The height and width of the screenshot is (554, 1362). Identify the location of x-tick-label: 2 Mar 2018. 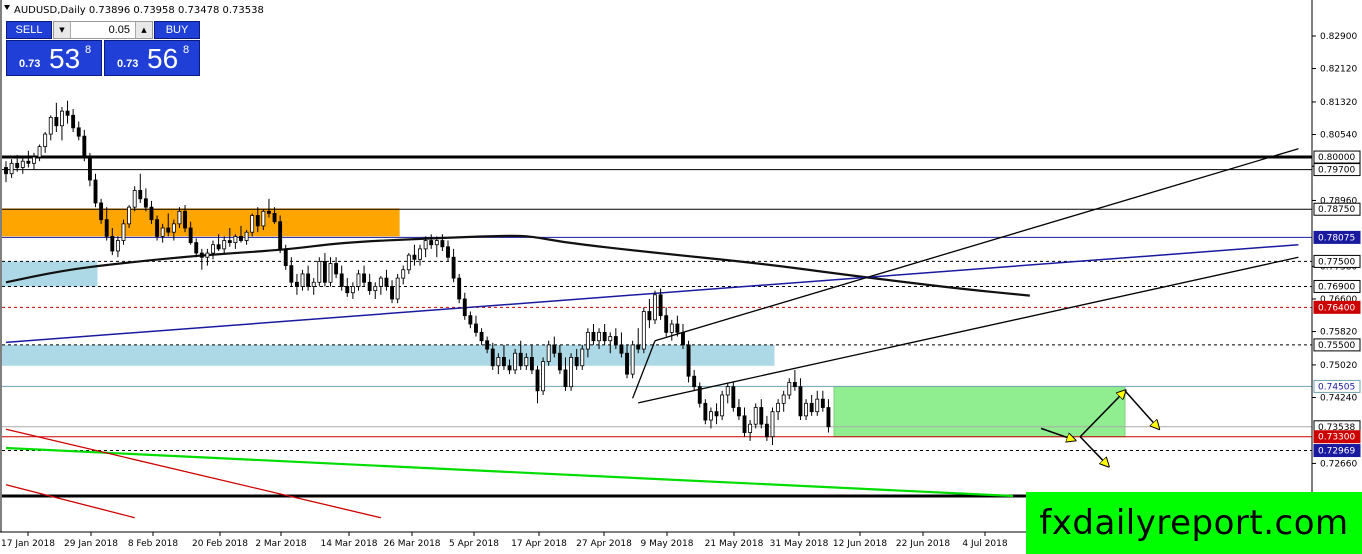
(281, 544).